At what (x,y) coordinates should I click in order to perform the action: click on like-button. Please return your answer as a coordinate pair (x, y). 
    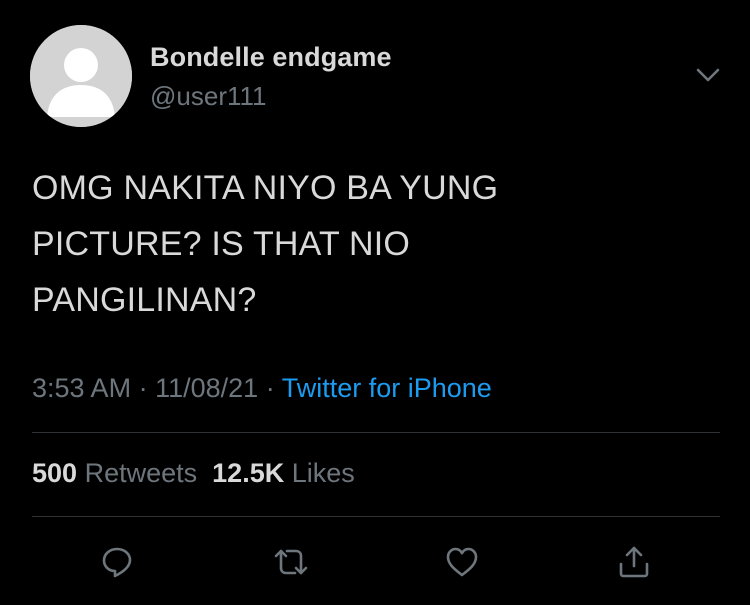
    Looking at the image, I should click on (462, 562).